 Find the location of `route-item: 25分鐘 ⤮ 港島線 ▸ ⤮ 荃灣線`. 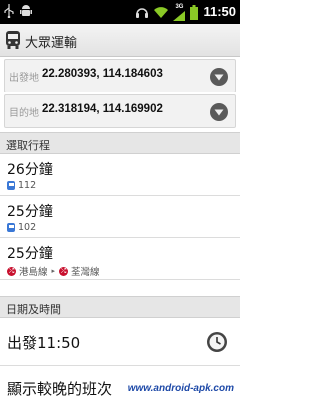

route-item: 25分鐘 ⤮ 港島線 ▸ ⤮ 荃灣線 is located at coordinates (120, 259).